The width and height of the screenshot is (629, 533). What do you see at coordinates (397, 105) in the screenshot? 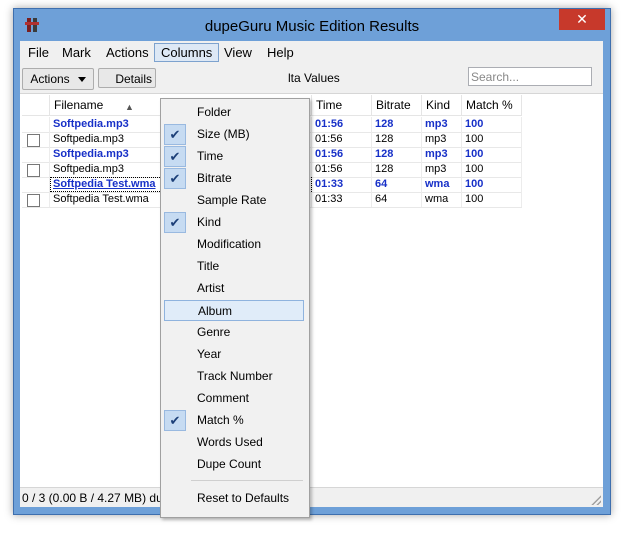
I see `header-bitrate: Bitrate` at bounding box center [397, 105].